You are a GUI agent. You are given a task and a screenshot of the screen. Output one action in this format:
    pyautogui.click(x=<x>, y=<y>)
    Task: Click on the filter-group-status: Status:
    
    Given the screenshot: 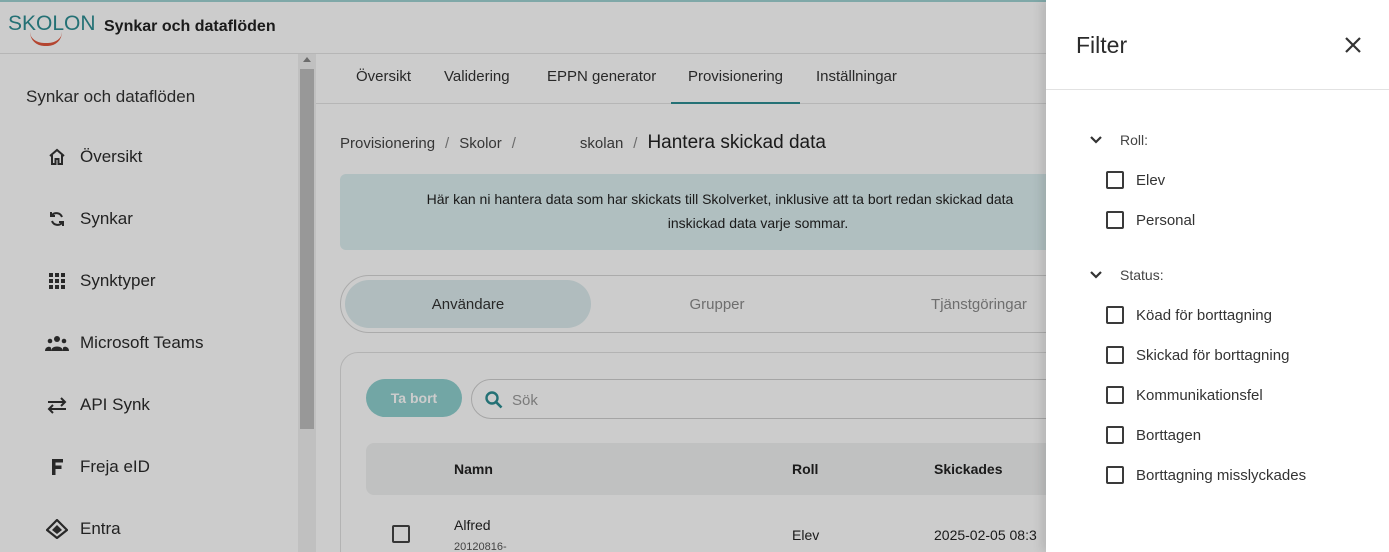 What is the action you would take?
    pyautogui.click(x=1125, y=275)
    